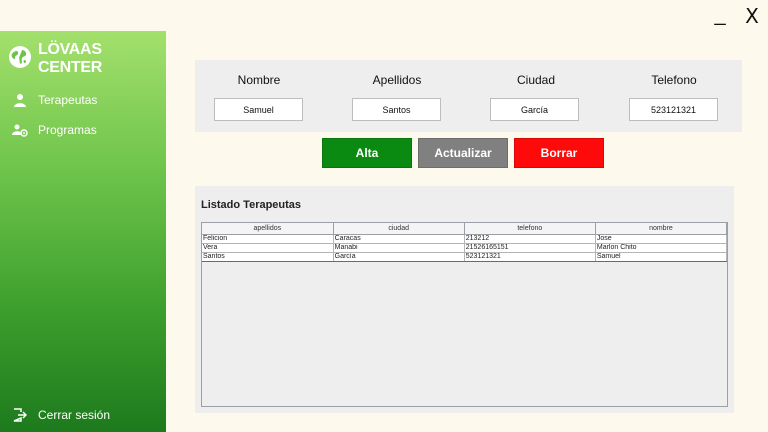 The width and height of the screenshot is (768, 432). Describe the element at coordinates (661, 229) in the screenshot. I see `column-header-nombre: nombre` at that location.